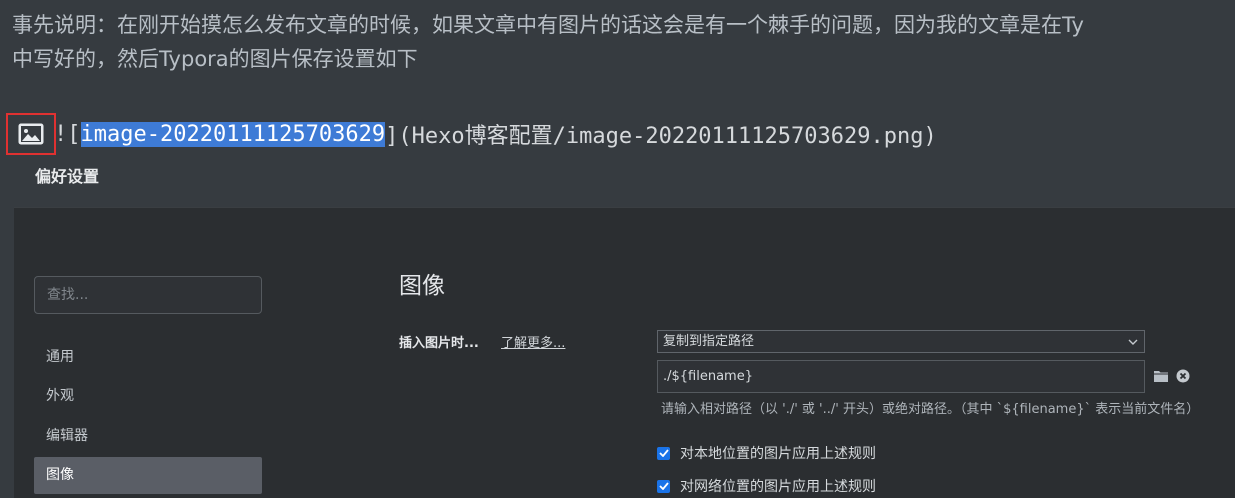 The height and width of the screenshot is (498, 1235). What do you see at coordinates (709, 341) in the screenshot?
I see `insert-action-value: 复制到指定路径` at bounding box center [709, 341].